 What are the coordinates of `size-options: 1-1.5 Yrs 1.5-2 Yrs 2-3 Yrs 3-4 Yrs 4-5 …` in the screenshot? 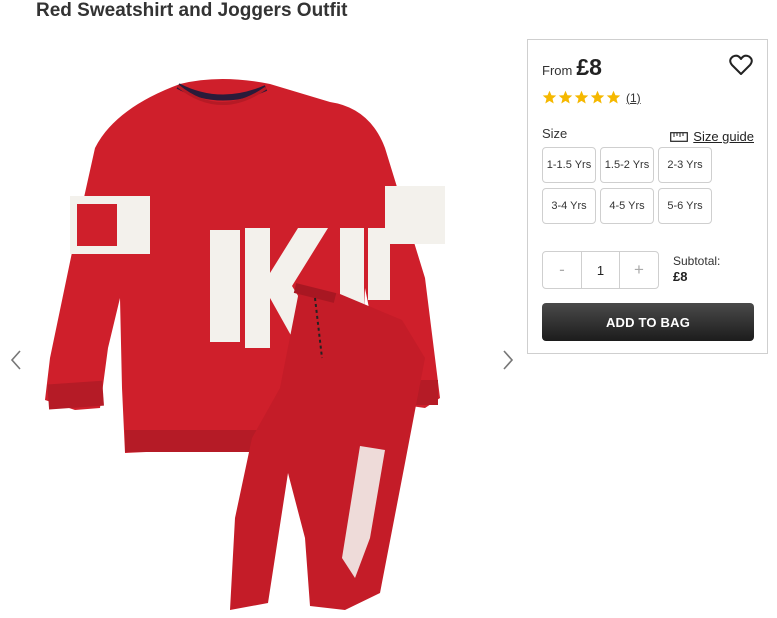 It's located at (649, 185).